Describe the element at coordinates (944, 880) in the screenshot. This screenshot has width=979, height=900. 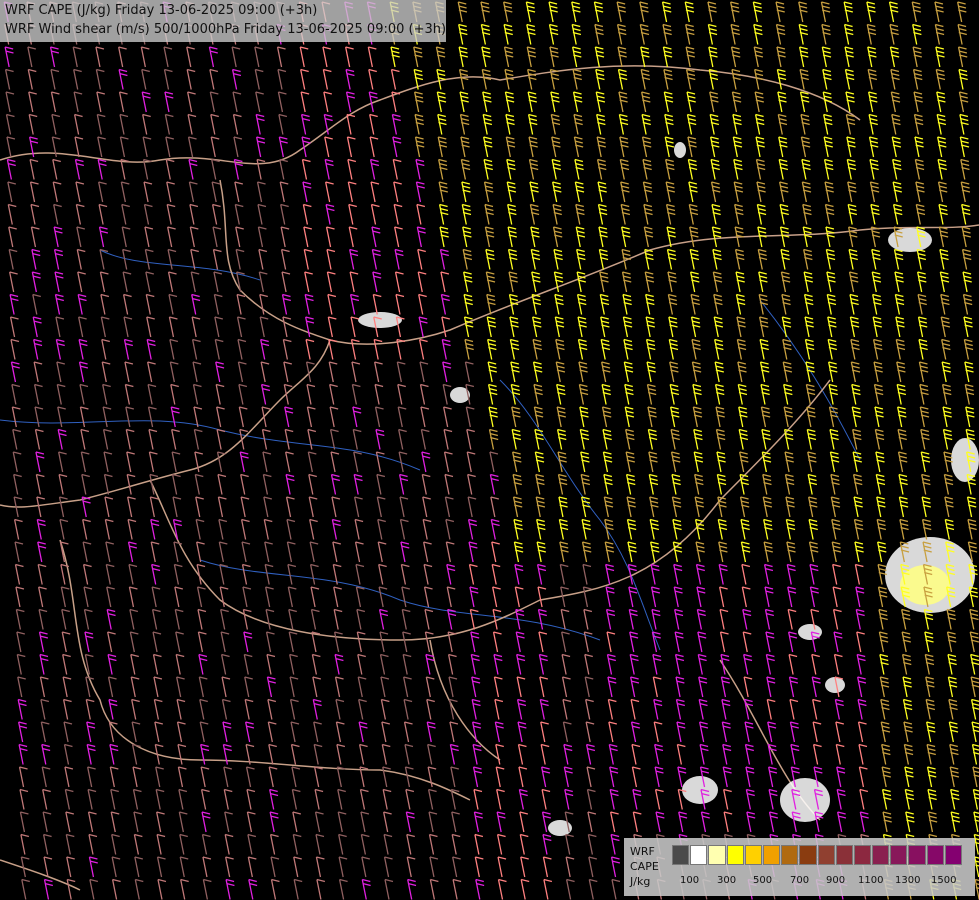
I see `legend-tick: 1500` at that location.